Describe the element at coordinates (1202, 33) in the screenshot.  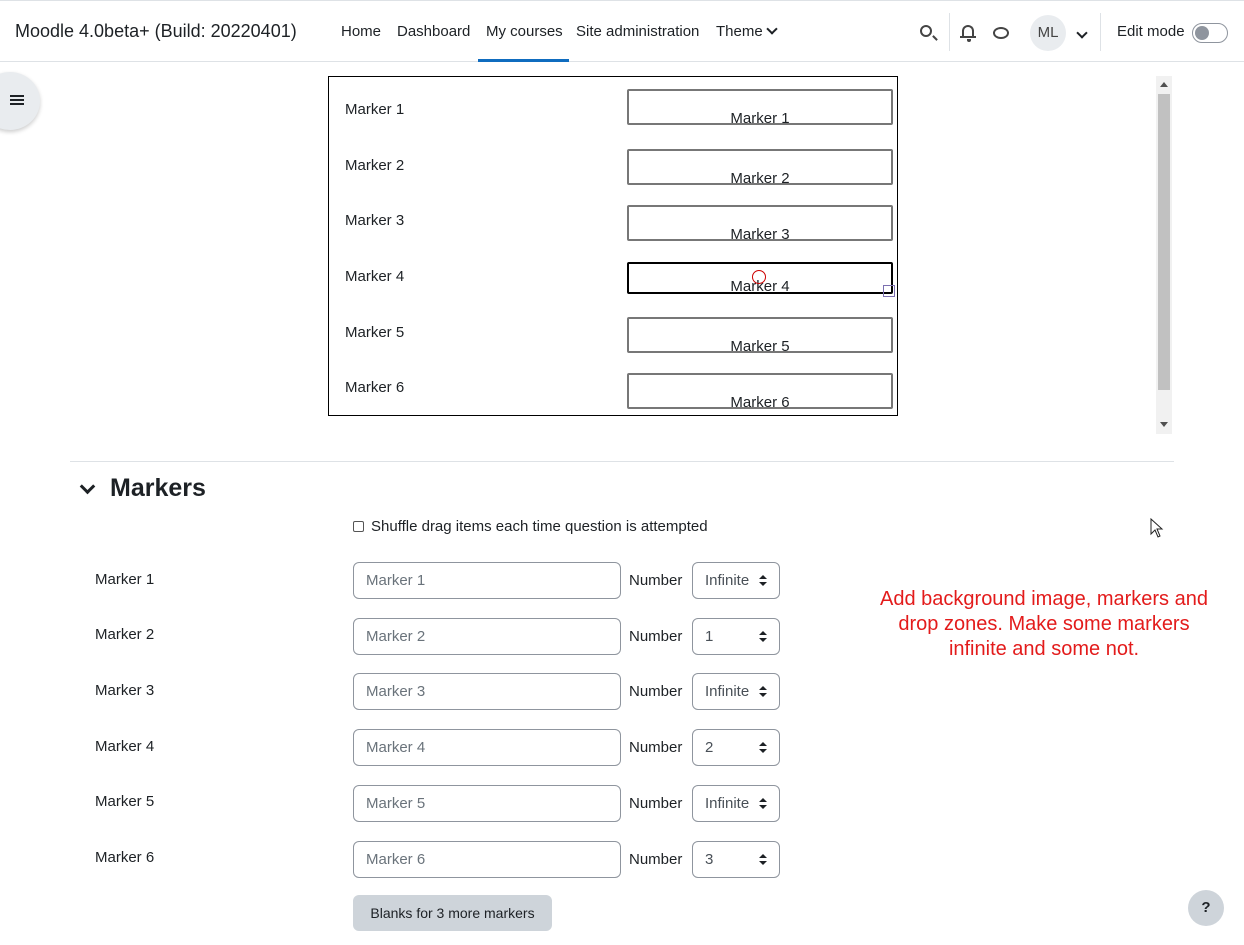
I see `toggle-knob` at that location.